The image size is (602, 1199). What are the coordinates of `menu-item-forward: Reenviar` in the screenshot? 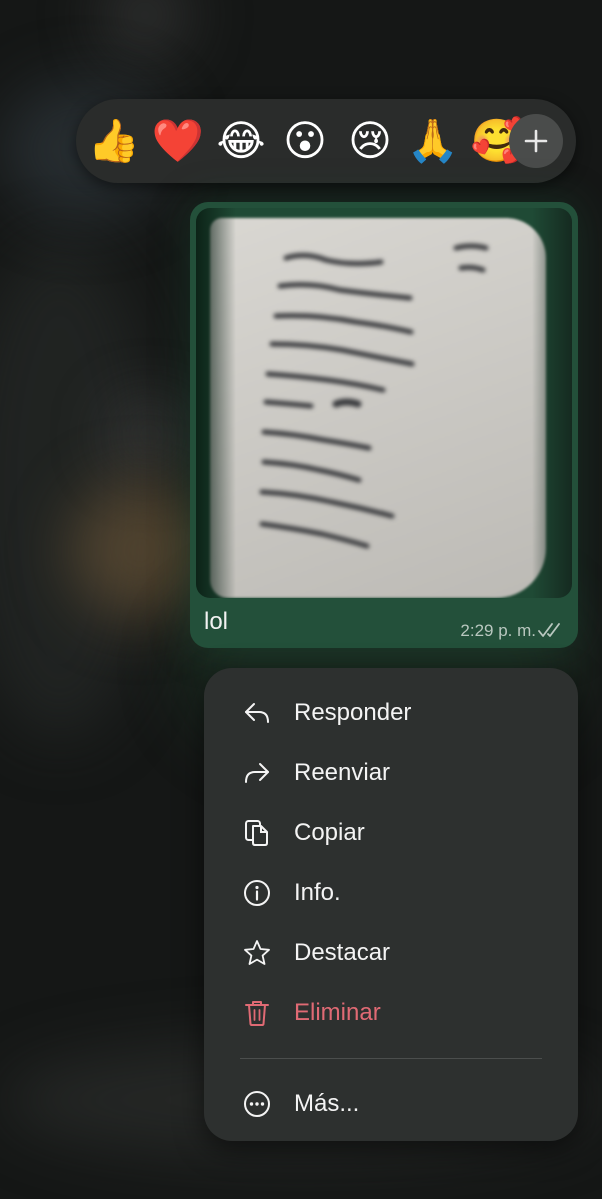 It's located at (391, 773).